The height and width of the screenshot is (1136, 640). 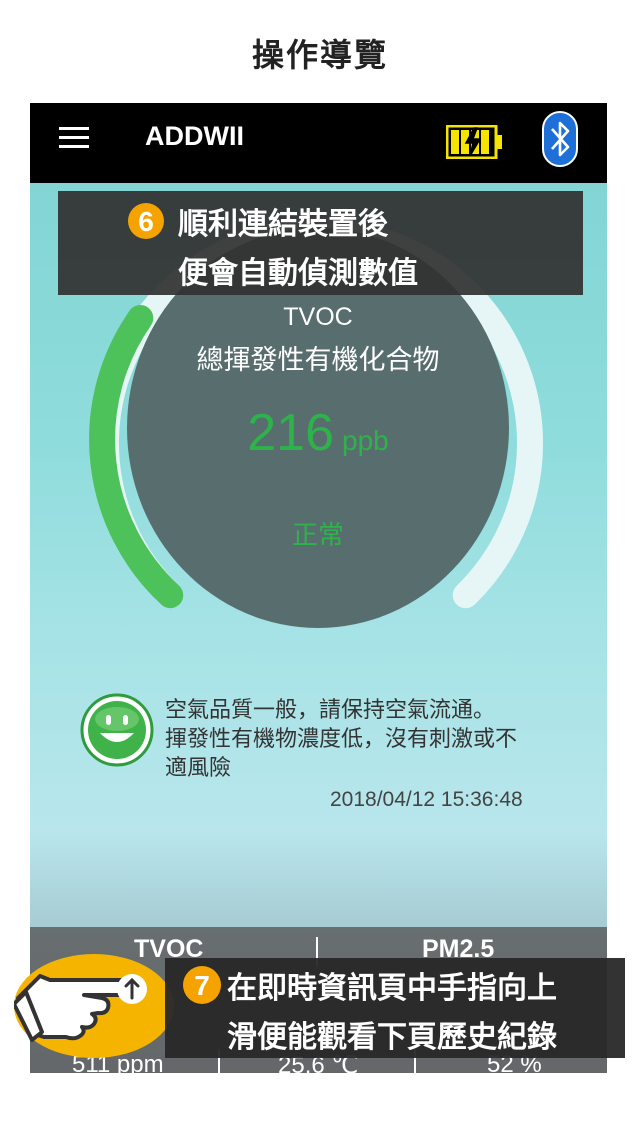 I want to click on guide-line-2: 滑便能觀看下頁歷史紀錄, so click(x=392, y=1037).